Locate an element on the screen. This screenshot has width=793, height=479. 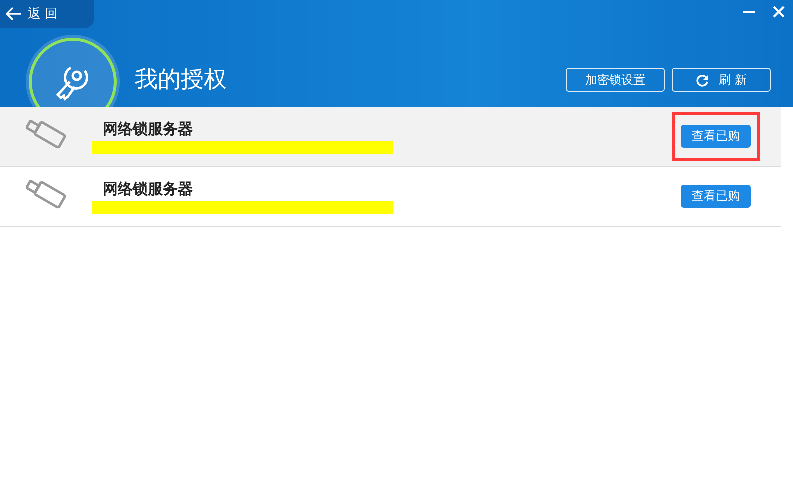
refresh-button: 刷 新 is located at coordinates (721, 80).